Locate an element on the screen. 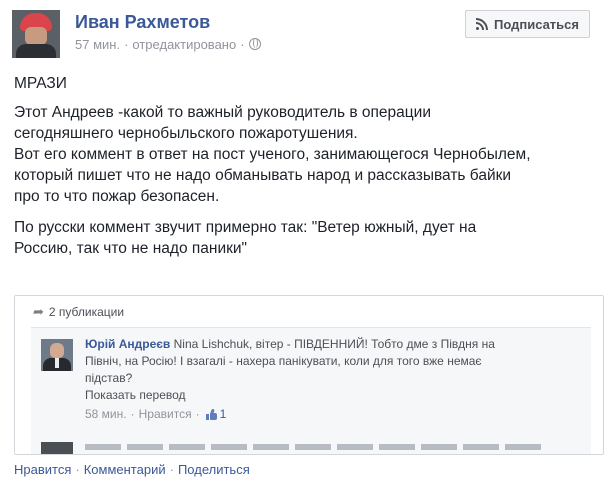 The image size is (608, 478). subscribe-button: Подписаться is located at coordinates (527, 24).